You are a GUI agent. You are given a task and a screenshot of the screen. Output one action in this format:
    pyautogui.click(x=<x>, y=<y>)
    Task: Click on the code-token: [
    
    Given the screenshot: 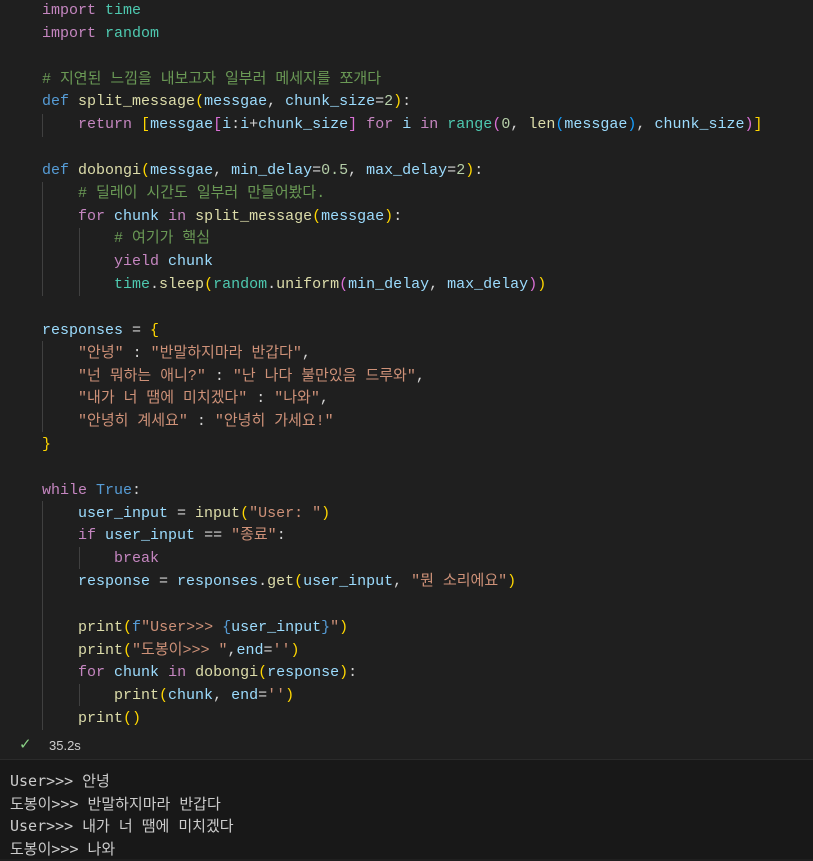 What is the action you would take?
    pyautogui.click(x=146, y=125)
    